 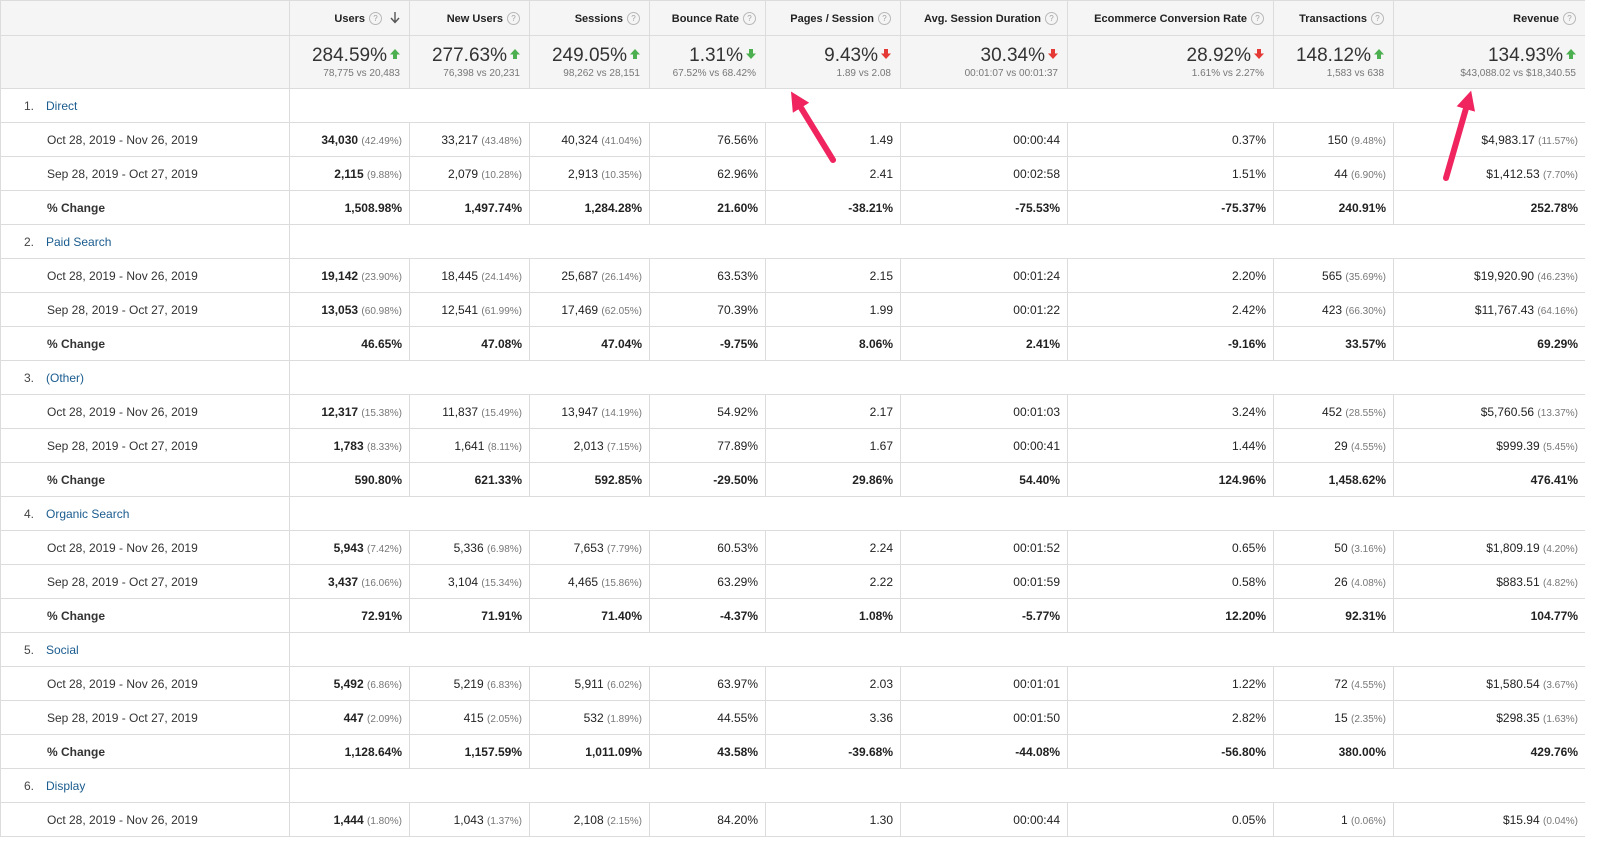 What do you see at coordinates (87, 514) in the screenshot?
I see `channel-link-organic-search: Organic Search` at bounding box center [87, 514].